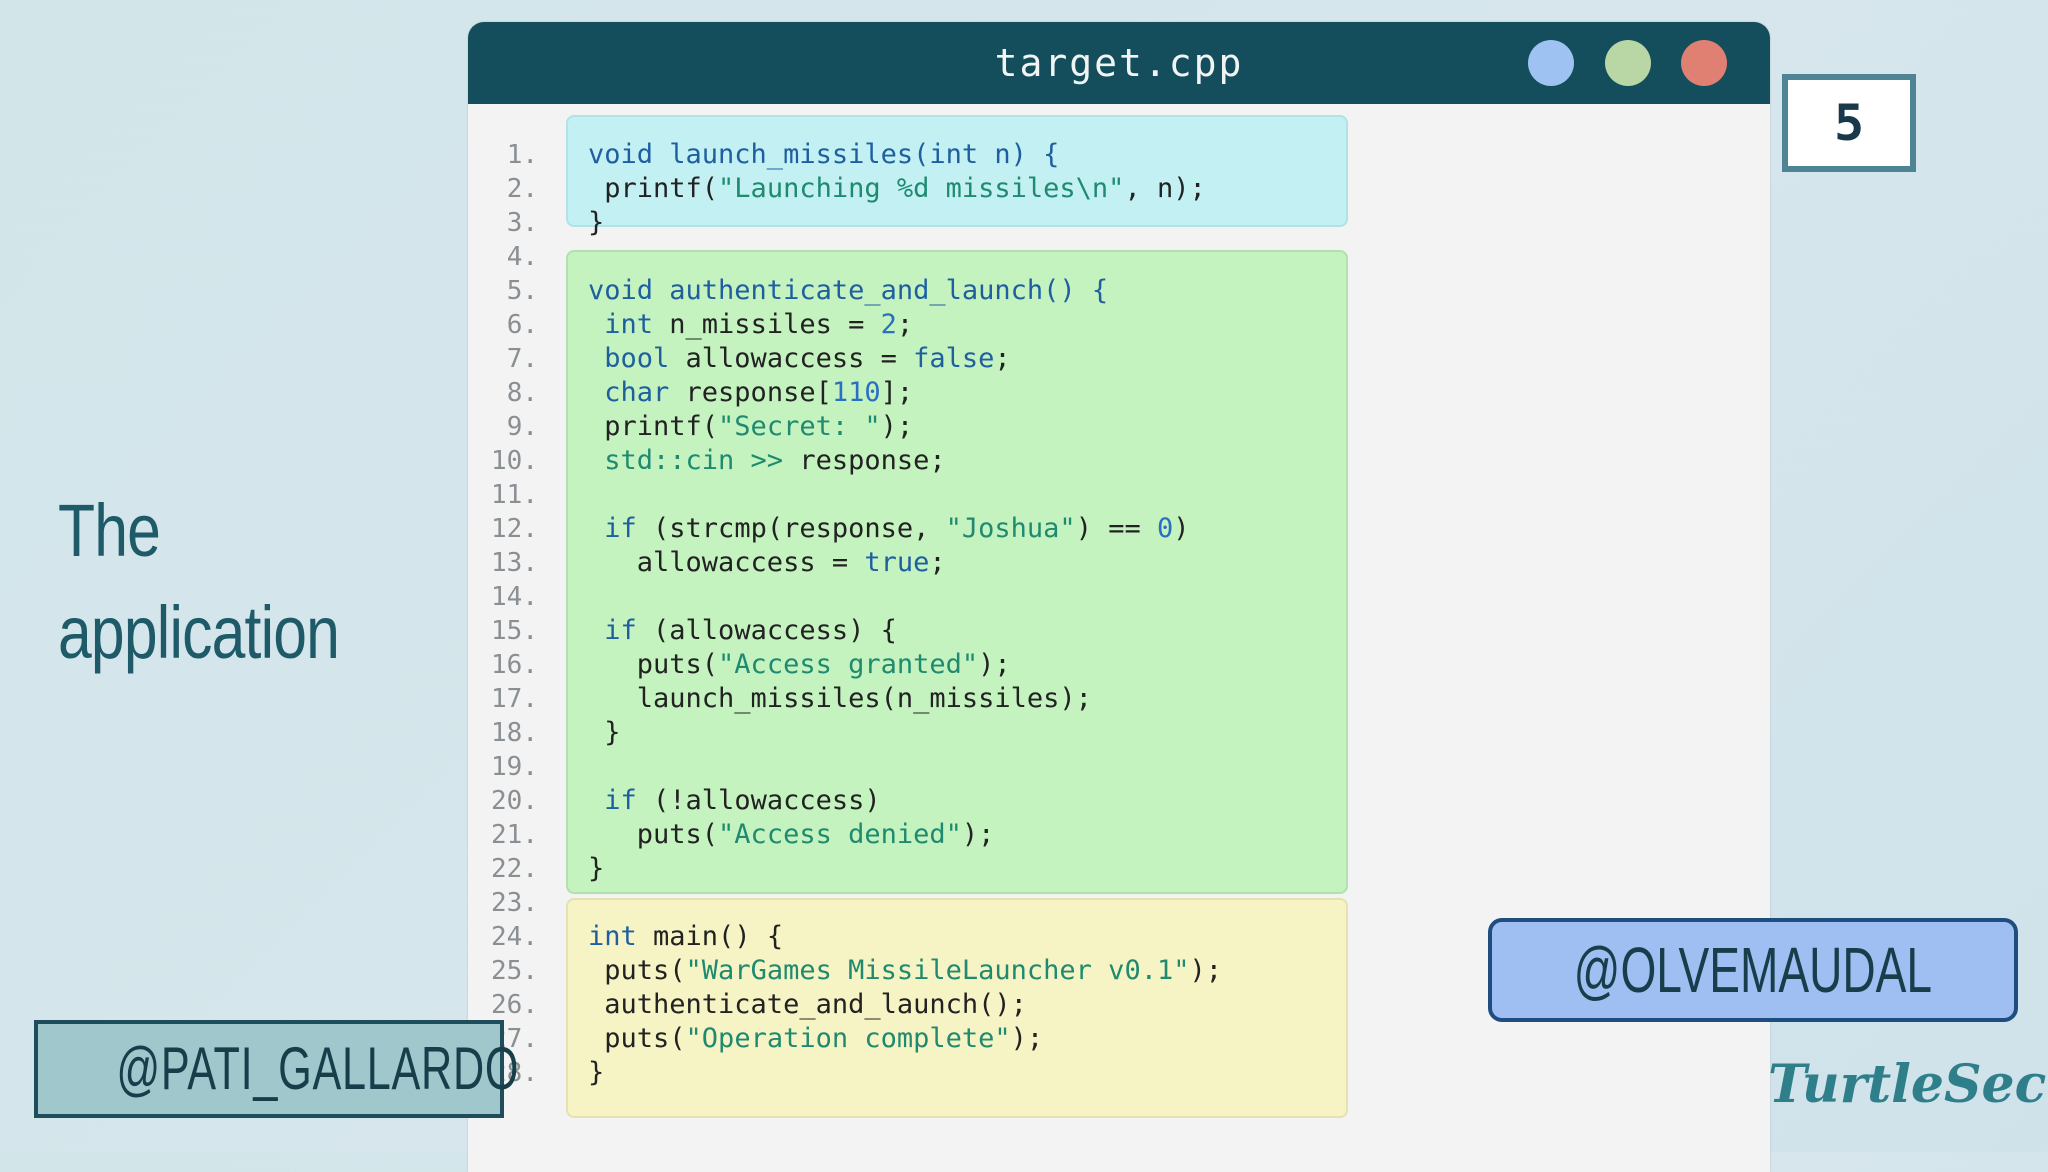  What do you see at coordinates (864, 460) in the screenshot?
I see `code-token: response;` at bounding box center [864, 460].